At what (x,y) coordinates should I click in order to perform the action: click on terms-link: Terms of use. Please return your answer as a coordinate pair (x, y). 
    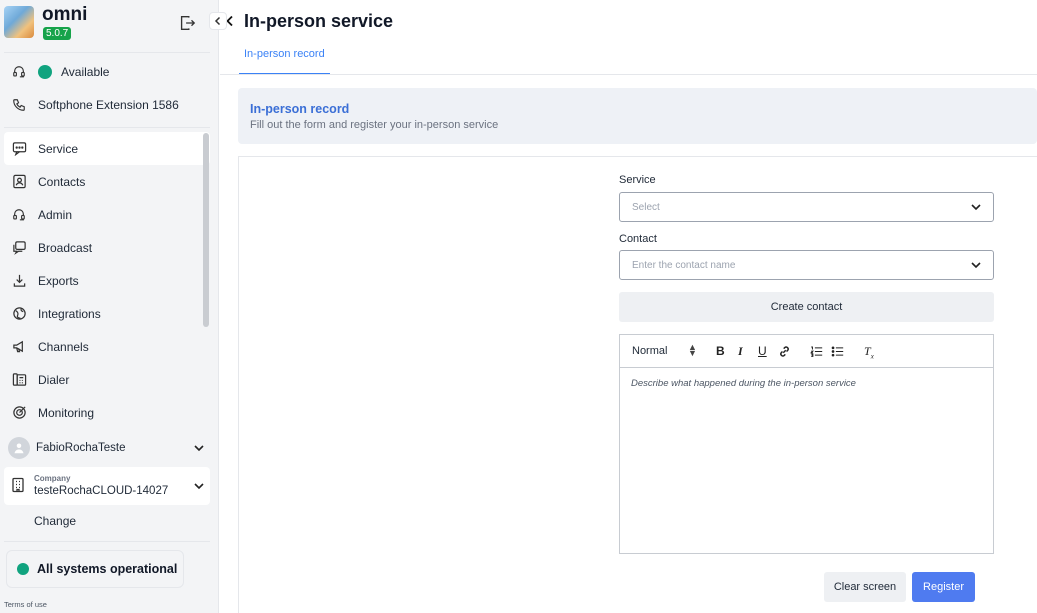
    Looking at the image, I should click on (25, 604).